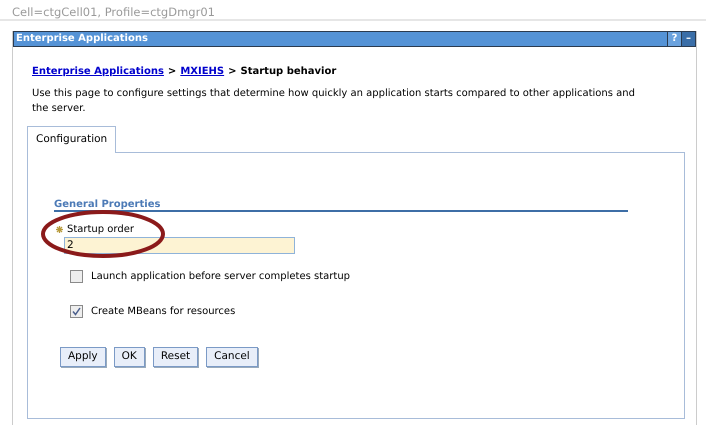 The image size is (706, 425). What do you see at coordinates (175, 356) in the screenshot?
I see `action-button: Reset` at bounding box center [175, 356].